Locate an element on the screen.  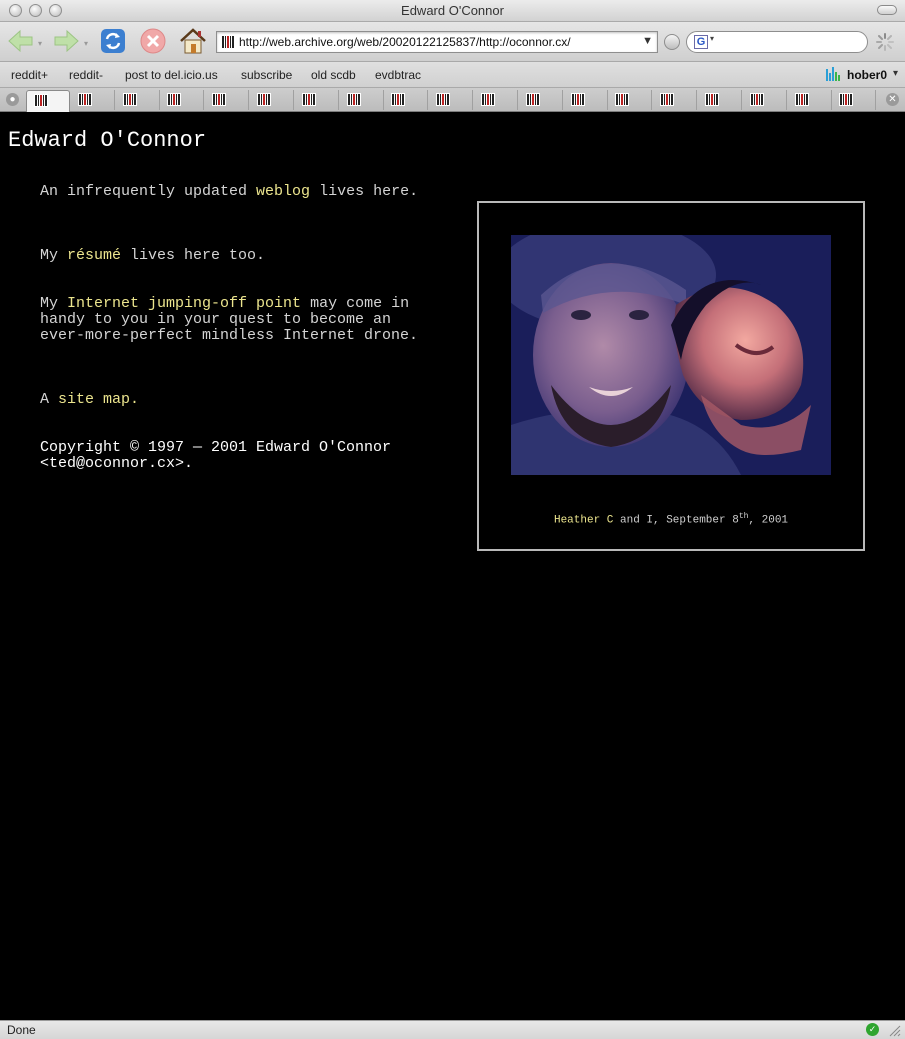
search-bar: G ▾ is located at coordinates (777, 42).